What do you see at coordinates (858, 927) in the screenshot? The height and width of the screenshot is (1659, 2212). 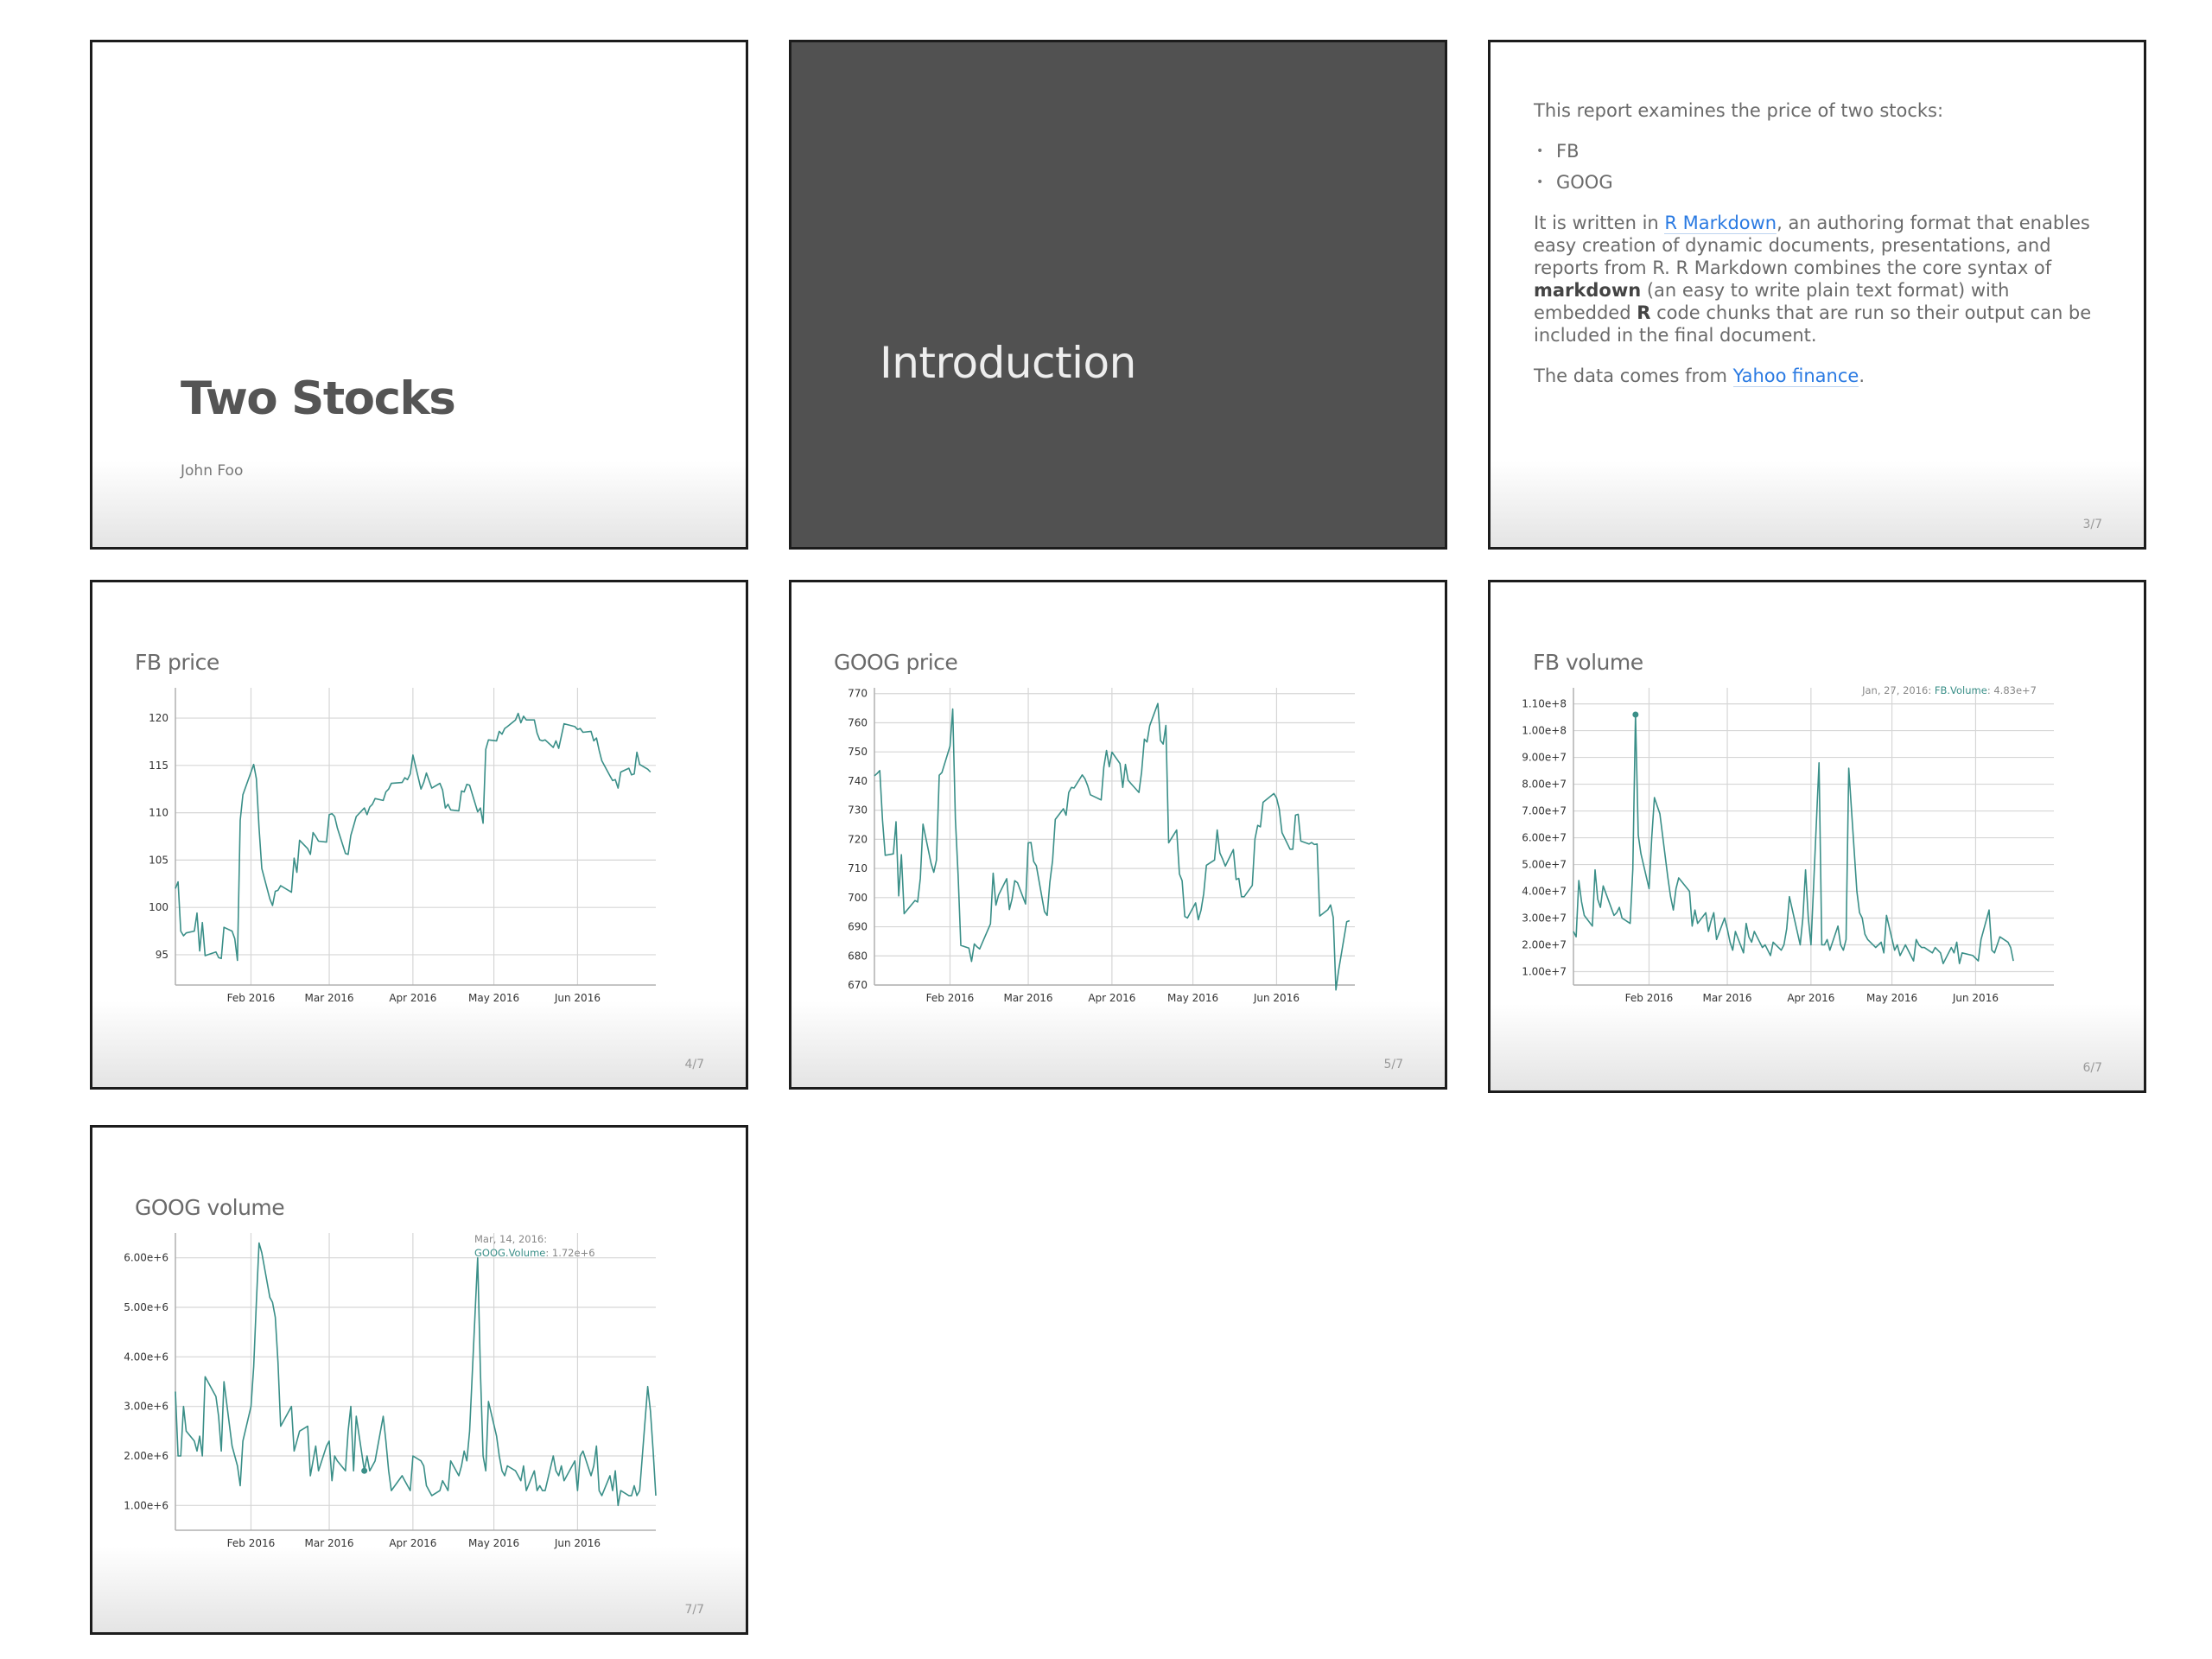 I see `y-tick-label: 690` at bounding box center [858, 927].